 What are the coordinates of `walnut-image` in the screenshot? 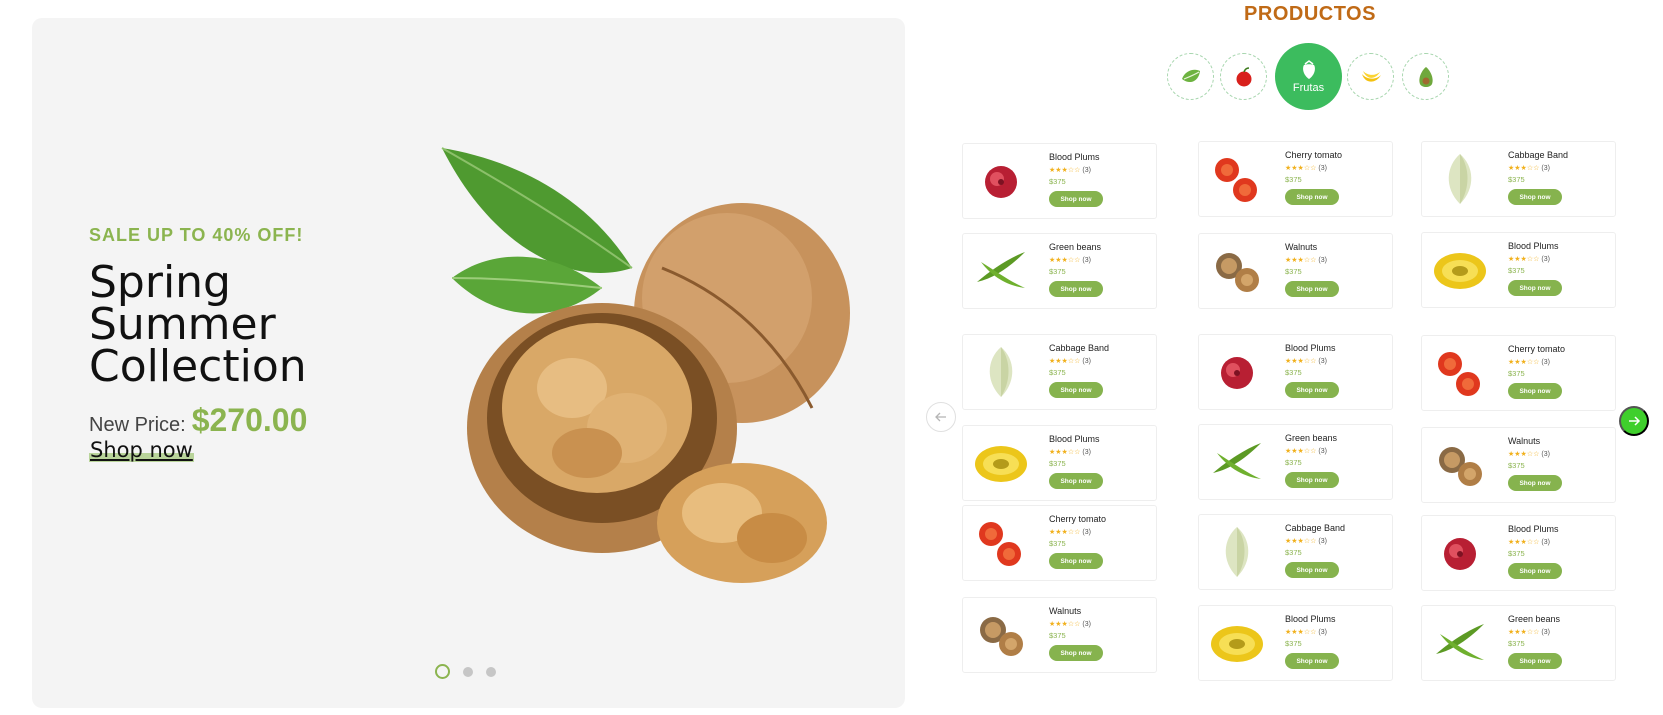 It's located at (1460, 466).